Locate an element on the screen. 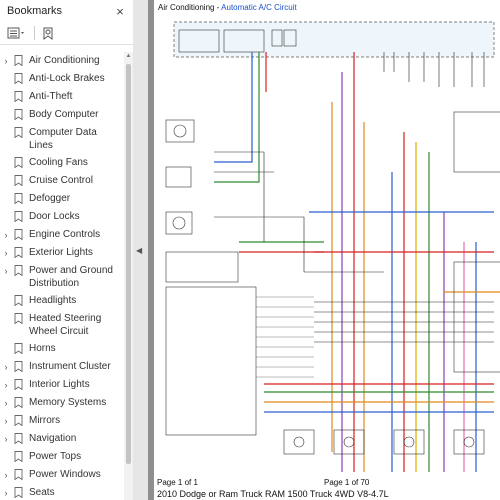 Image resolution: width=500 pixels, height=500 pixels. close-icon: × is located at coordinates (120, 11).